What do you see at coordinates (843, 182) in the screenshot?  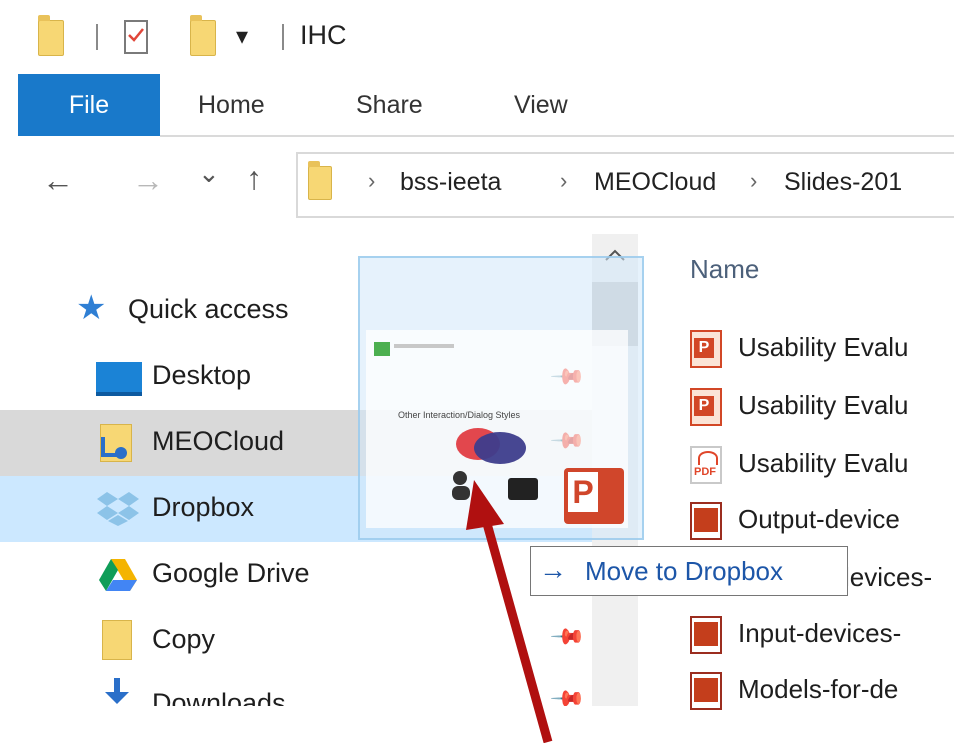 I see `breadcrumb-slides: Slides-201` at bounding box center [843, 182].